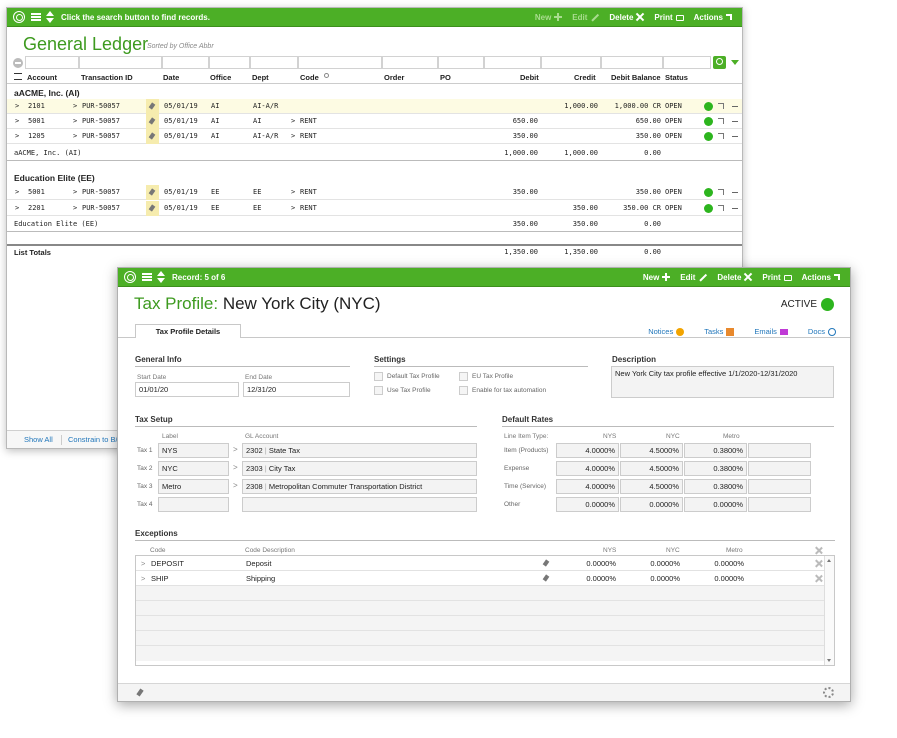 This screenshot has height=738, width=897. I want to click on col-order: Order, so click(394, 77).